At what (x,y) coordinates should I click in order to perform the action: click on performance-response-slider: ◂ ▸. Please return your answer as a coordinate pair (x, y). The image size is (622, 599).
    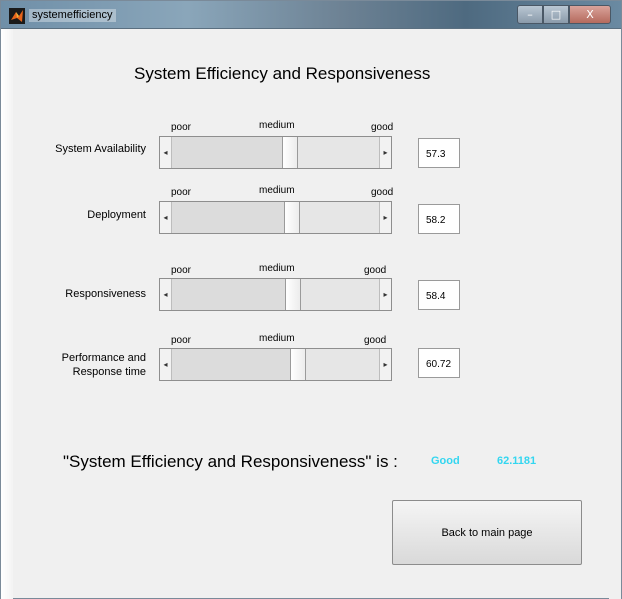
    Looking at the image, I should click on (275, 364).